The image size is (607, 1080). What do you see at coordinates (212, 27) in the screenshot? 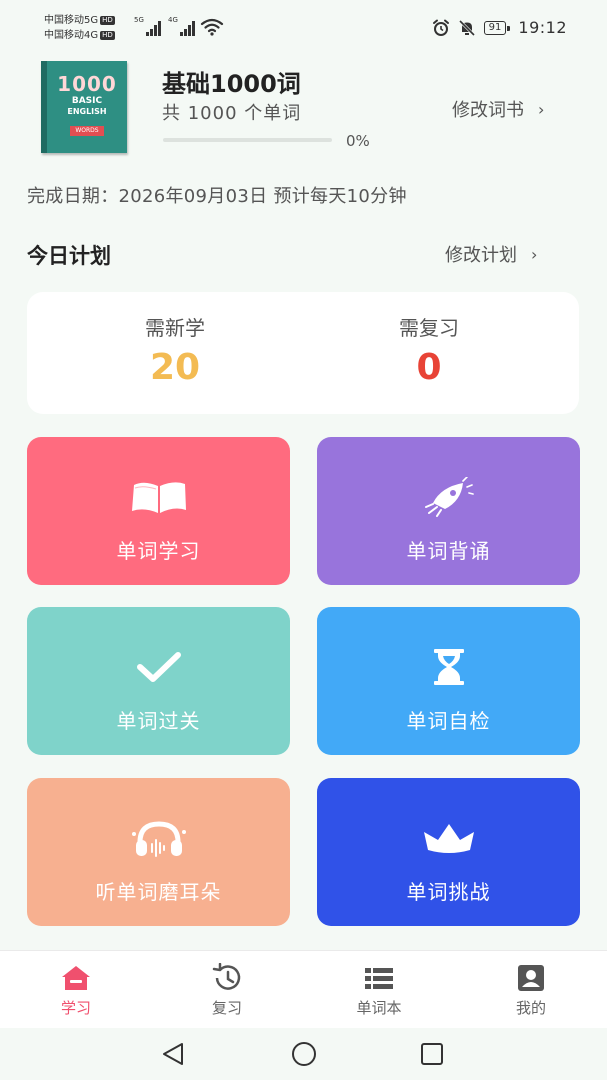
I see `wifi-icon` at bounding box center [212, 27].